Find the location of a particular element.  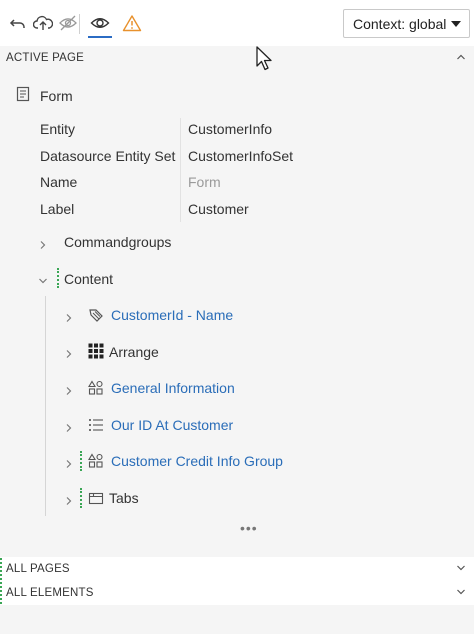

tabs-icon is located at coordinates (96, 498).